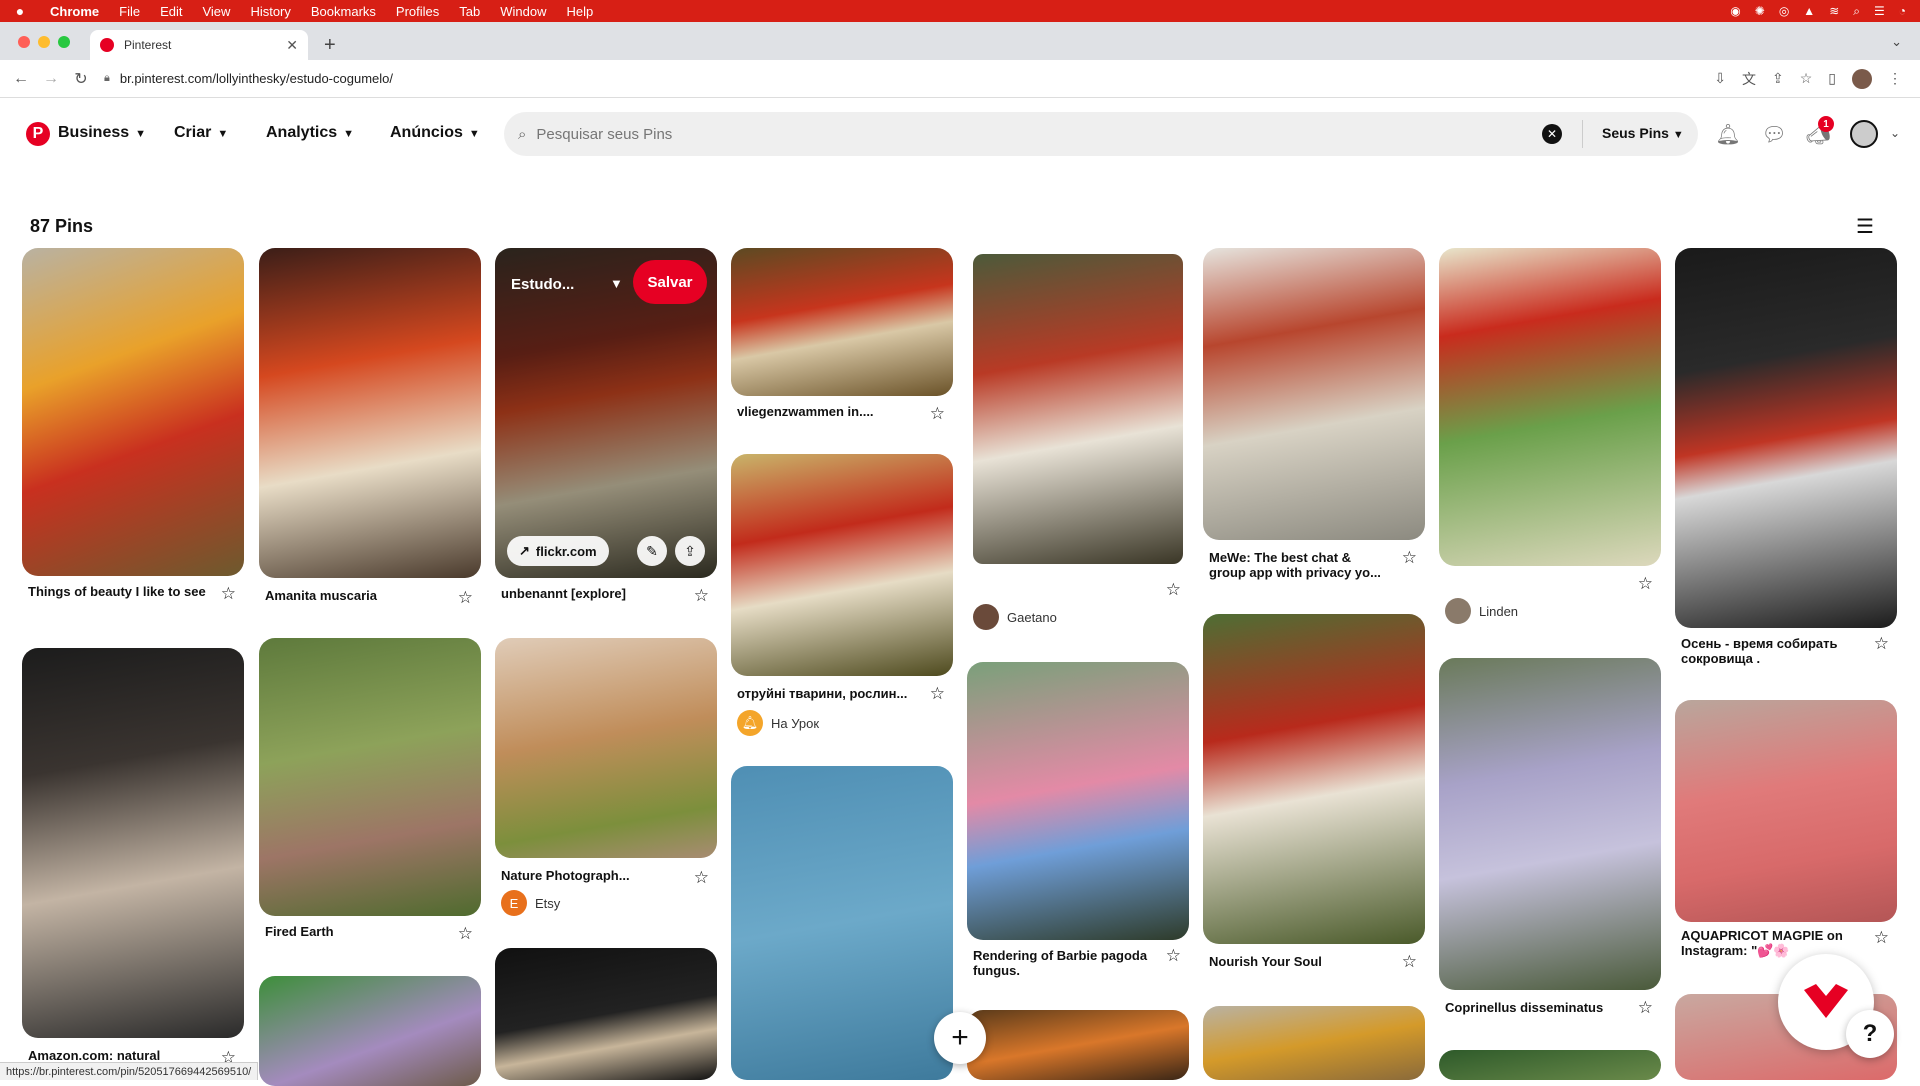 The image size is (1920, 1086). What do you see at coordinates (616, 283) in the screenshot?
I see `board-chevron-icon: ▼` at bounding box center [616, 283].